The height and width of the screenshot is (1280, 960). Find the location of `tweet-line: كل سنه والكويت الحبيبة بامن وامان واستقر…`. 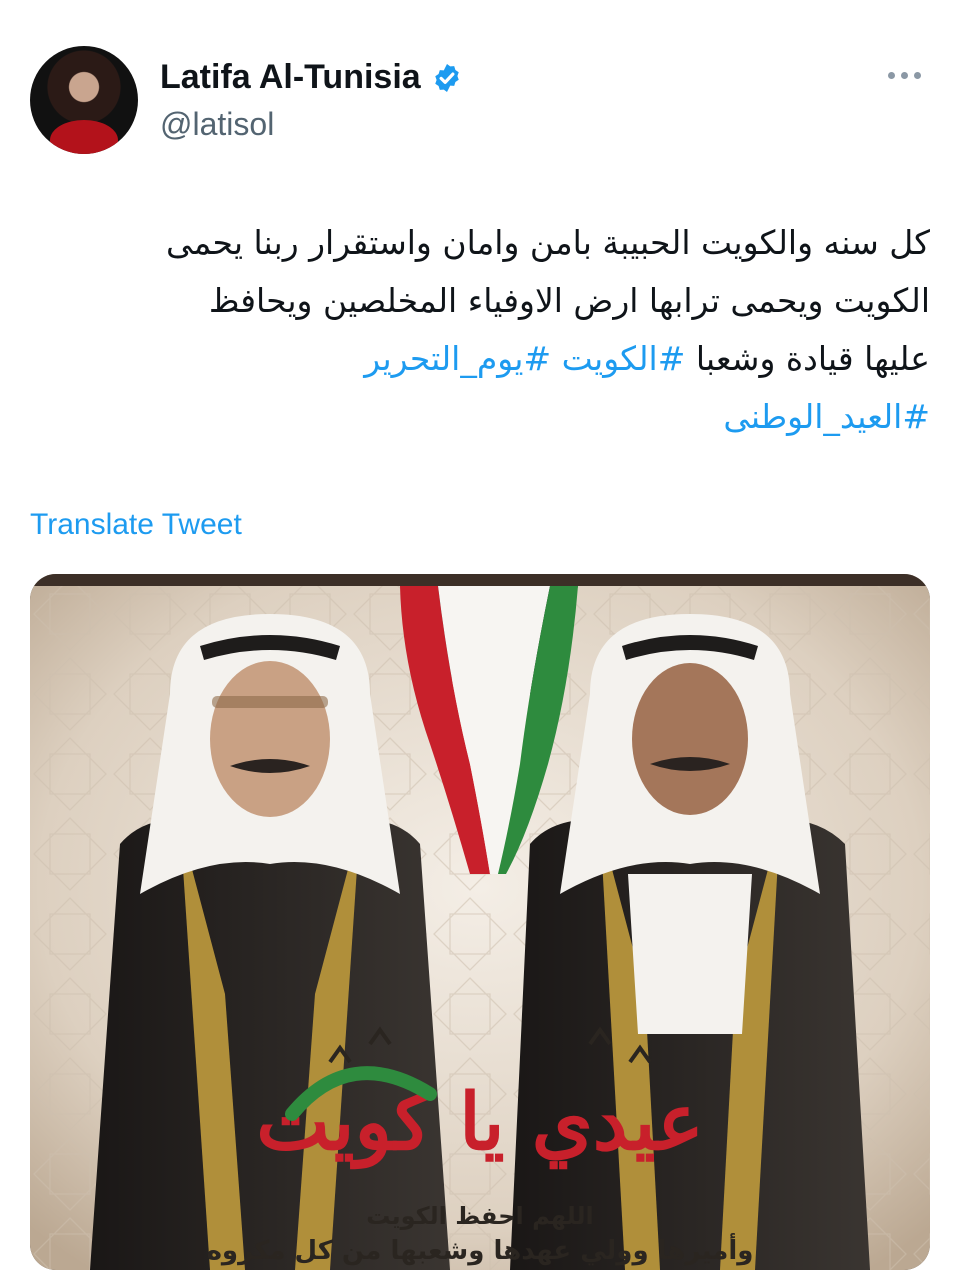

tweet-line: كل سنه والكويت الحبيبة بامن وامان واستقر… is located at coordinates (547, 242).